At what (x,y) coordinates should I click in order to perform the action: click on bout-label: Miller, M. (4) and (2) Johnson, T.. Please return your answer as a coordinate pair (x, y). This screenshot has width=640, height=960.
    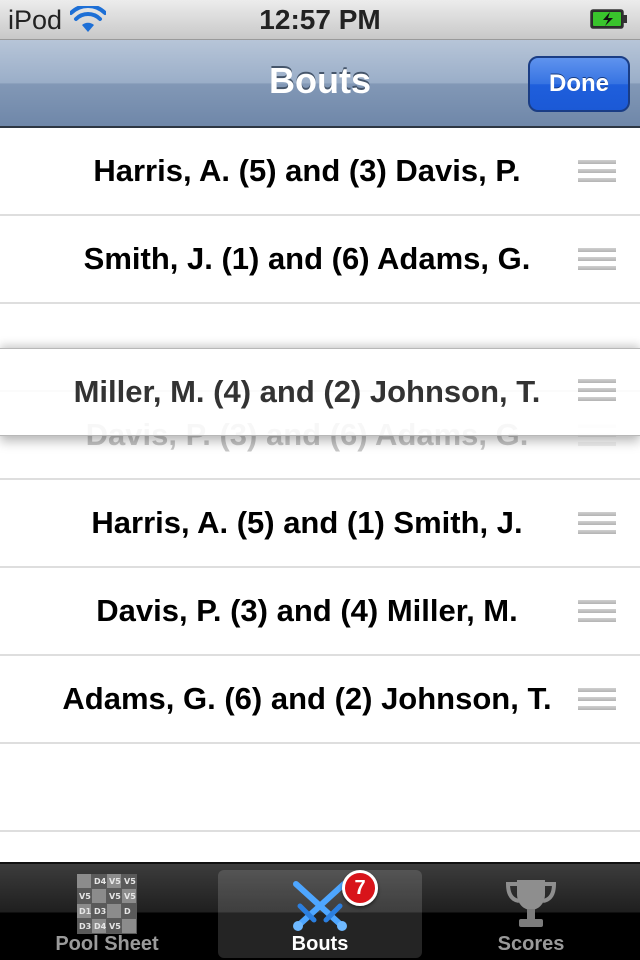
    Looking at the image, I should click on (307, 391).